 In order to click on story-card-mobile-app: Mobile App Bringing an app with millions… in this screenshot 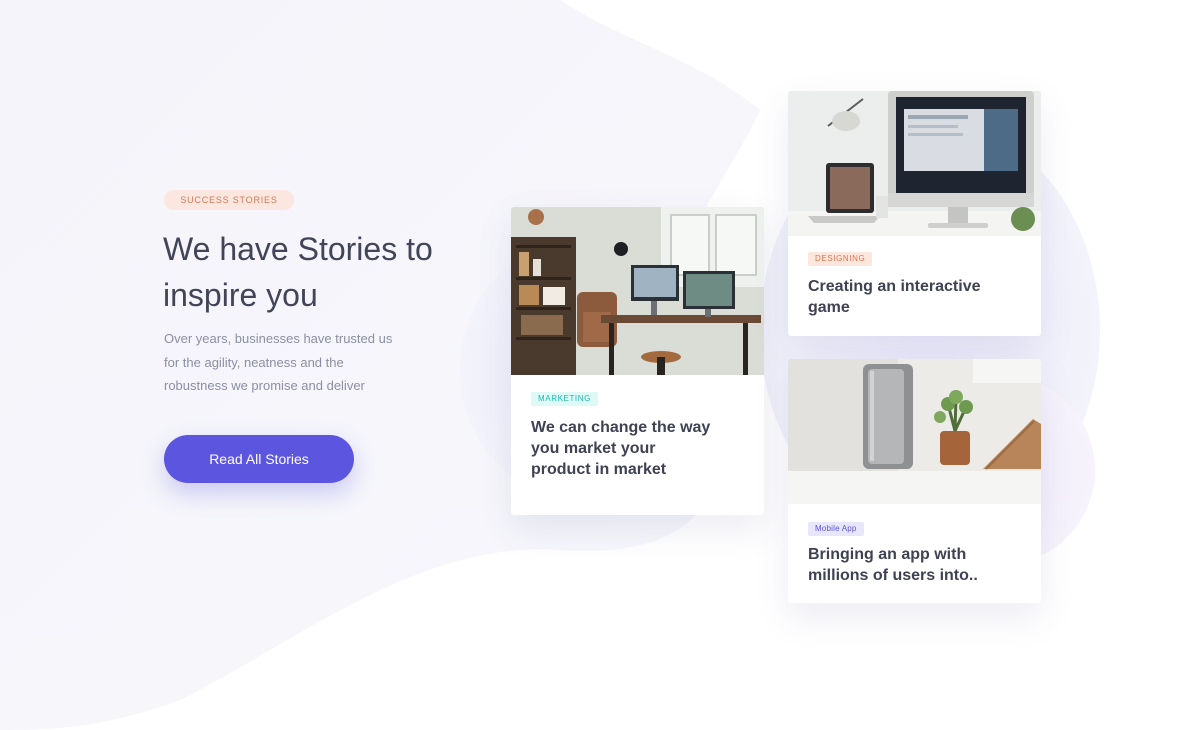, I will do `click(914, 481)`.